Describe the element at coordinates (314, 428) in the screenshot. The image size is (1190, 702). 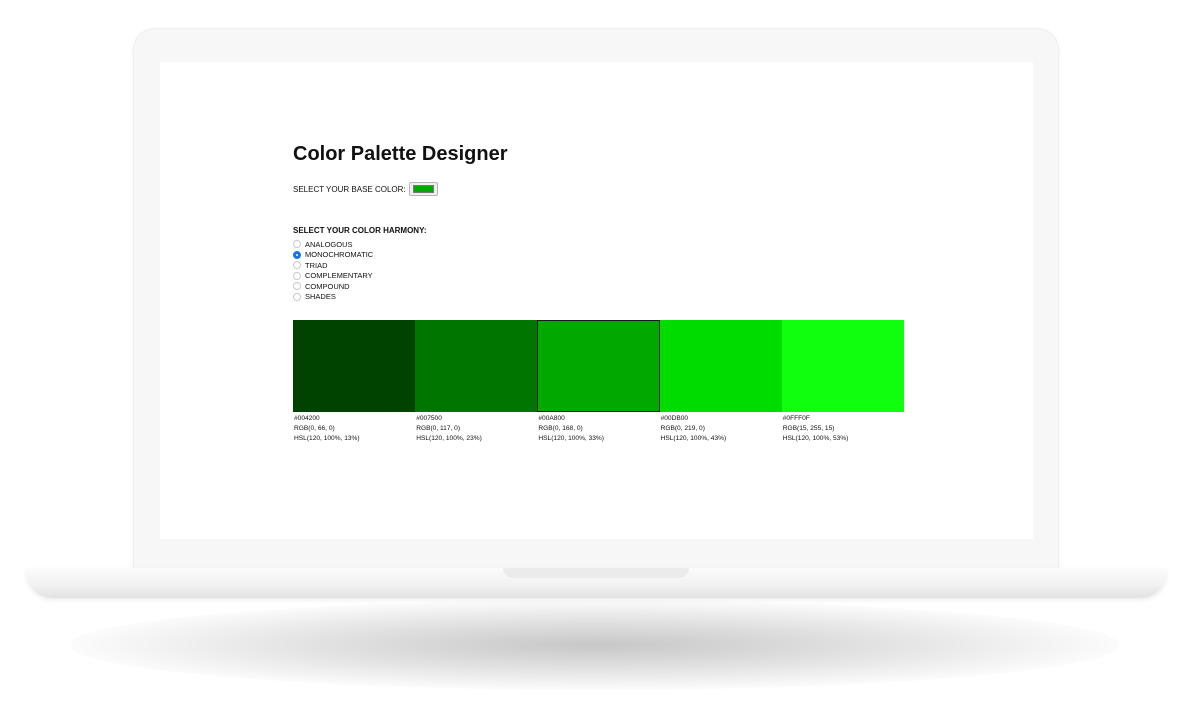
I see `swatch-rgb-value: RGB(0, 66, 0)` at that location.